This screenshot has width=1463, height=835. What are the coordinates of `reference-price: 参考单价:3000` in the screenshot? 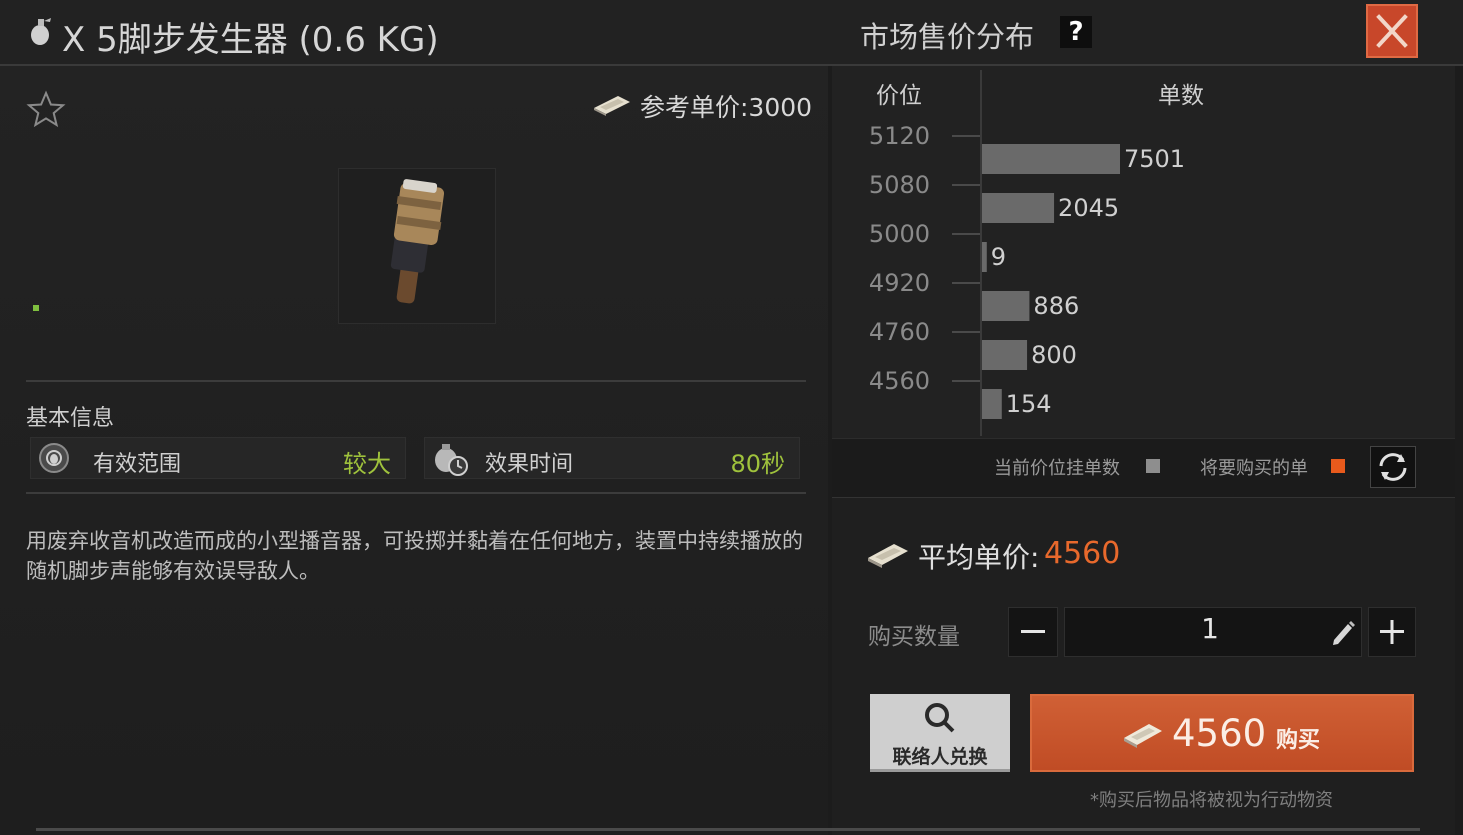 It's located at (726, 107).